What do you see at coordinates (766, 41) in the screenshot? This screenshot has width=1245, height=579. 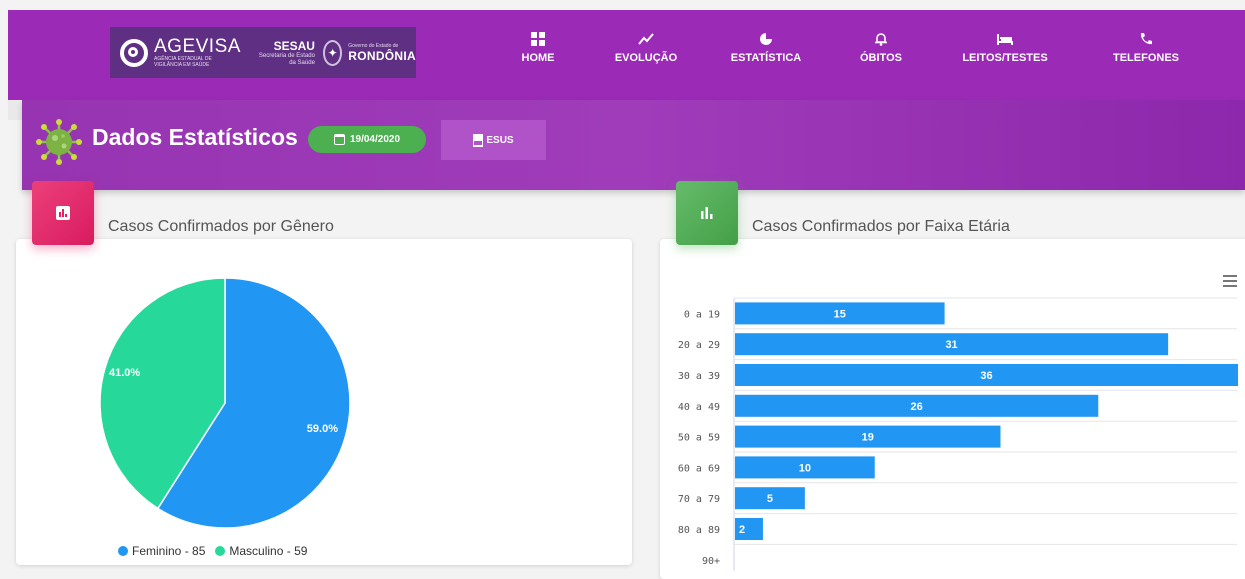 I see `pie-chart-icon` at bounding box center [766, 41].